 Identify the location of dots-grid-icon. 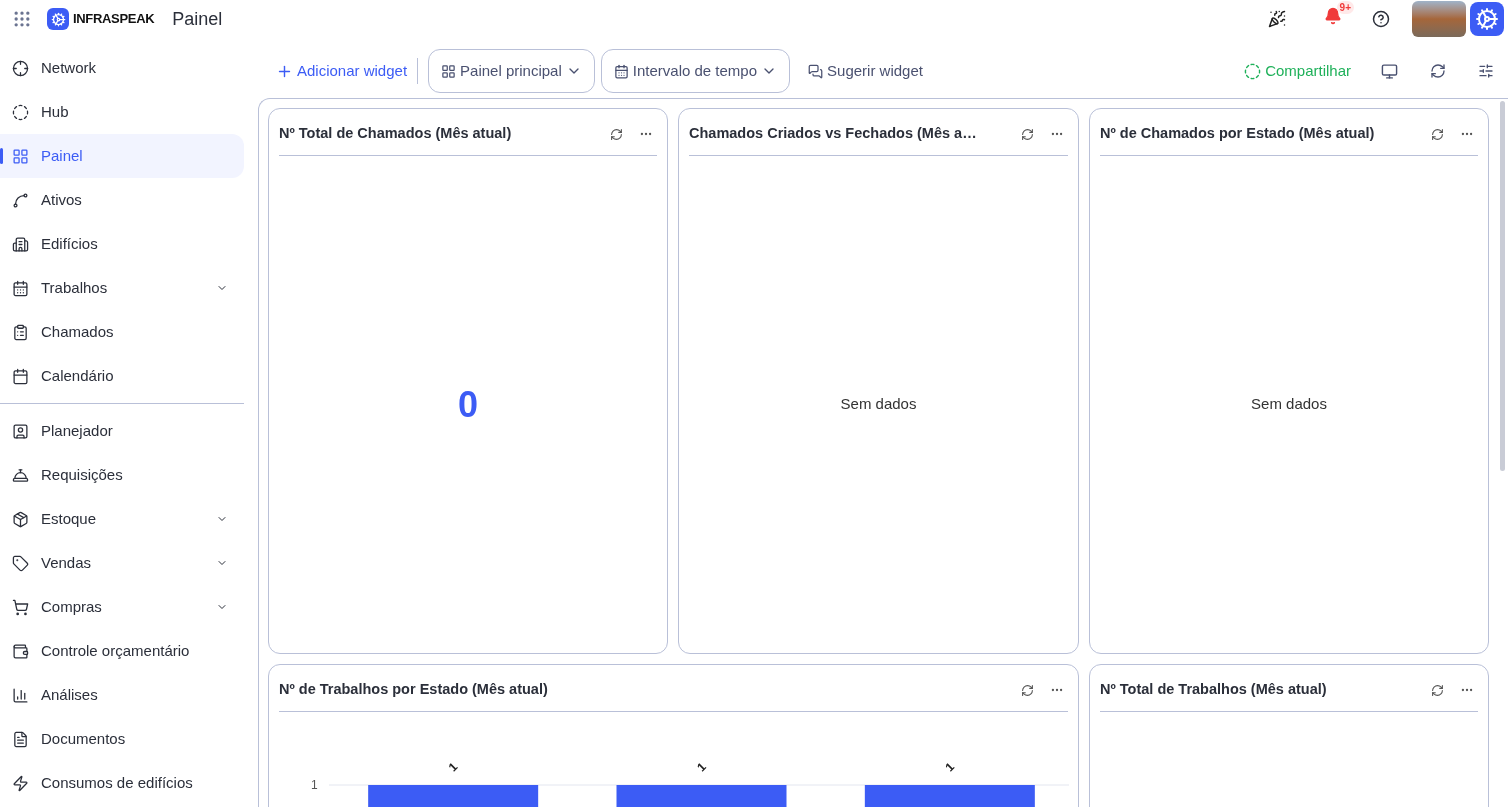
(22, 19).